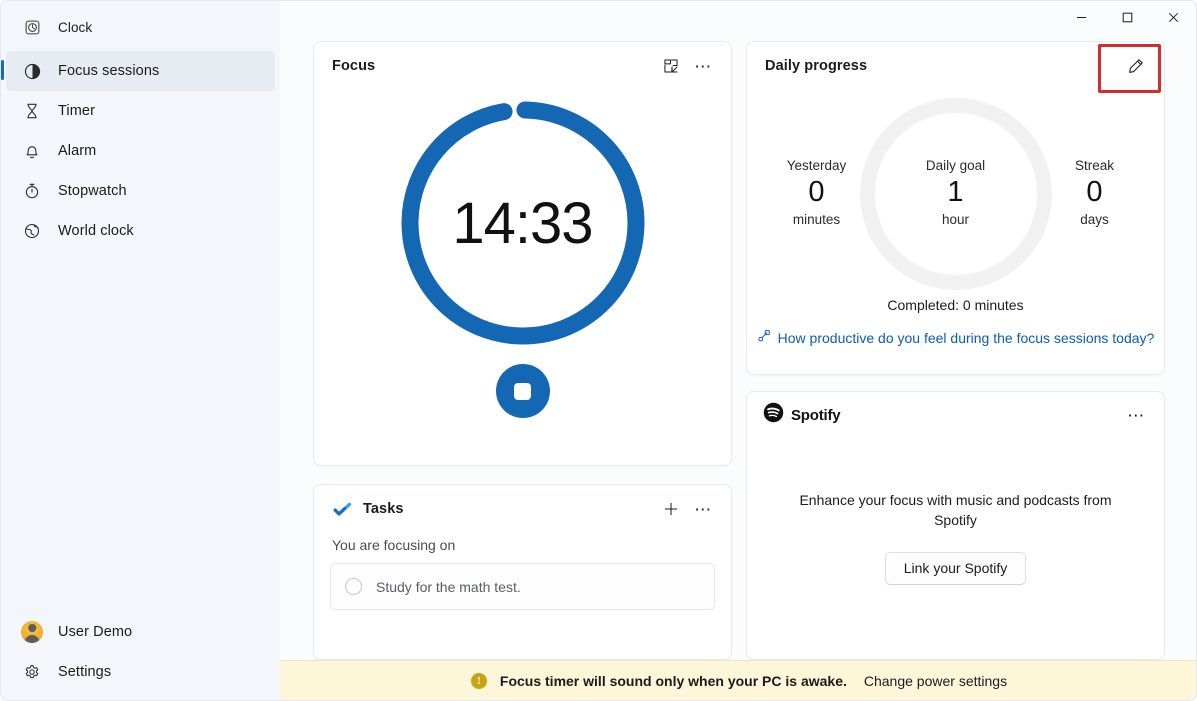  What do you see at coordinates (955, 305) in the screenshot?
I see `completed-text: Completed: 0 minutes` at bounding box center [955, 305].